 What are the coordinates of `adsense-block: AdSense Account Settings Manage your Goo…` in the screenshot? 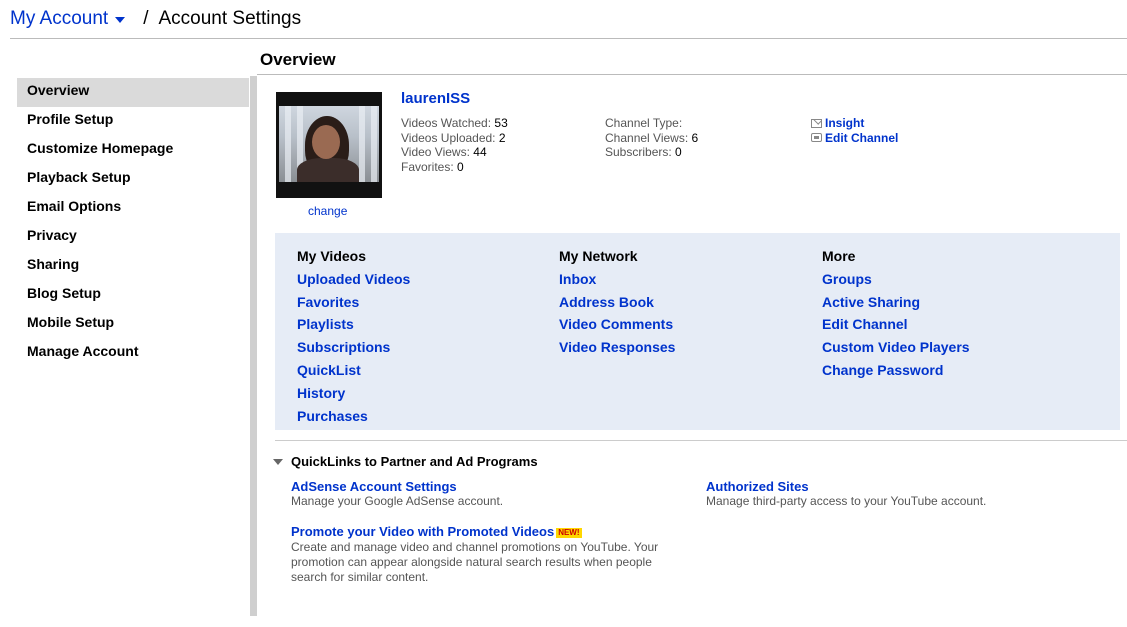 It's located at (397, 494).